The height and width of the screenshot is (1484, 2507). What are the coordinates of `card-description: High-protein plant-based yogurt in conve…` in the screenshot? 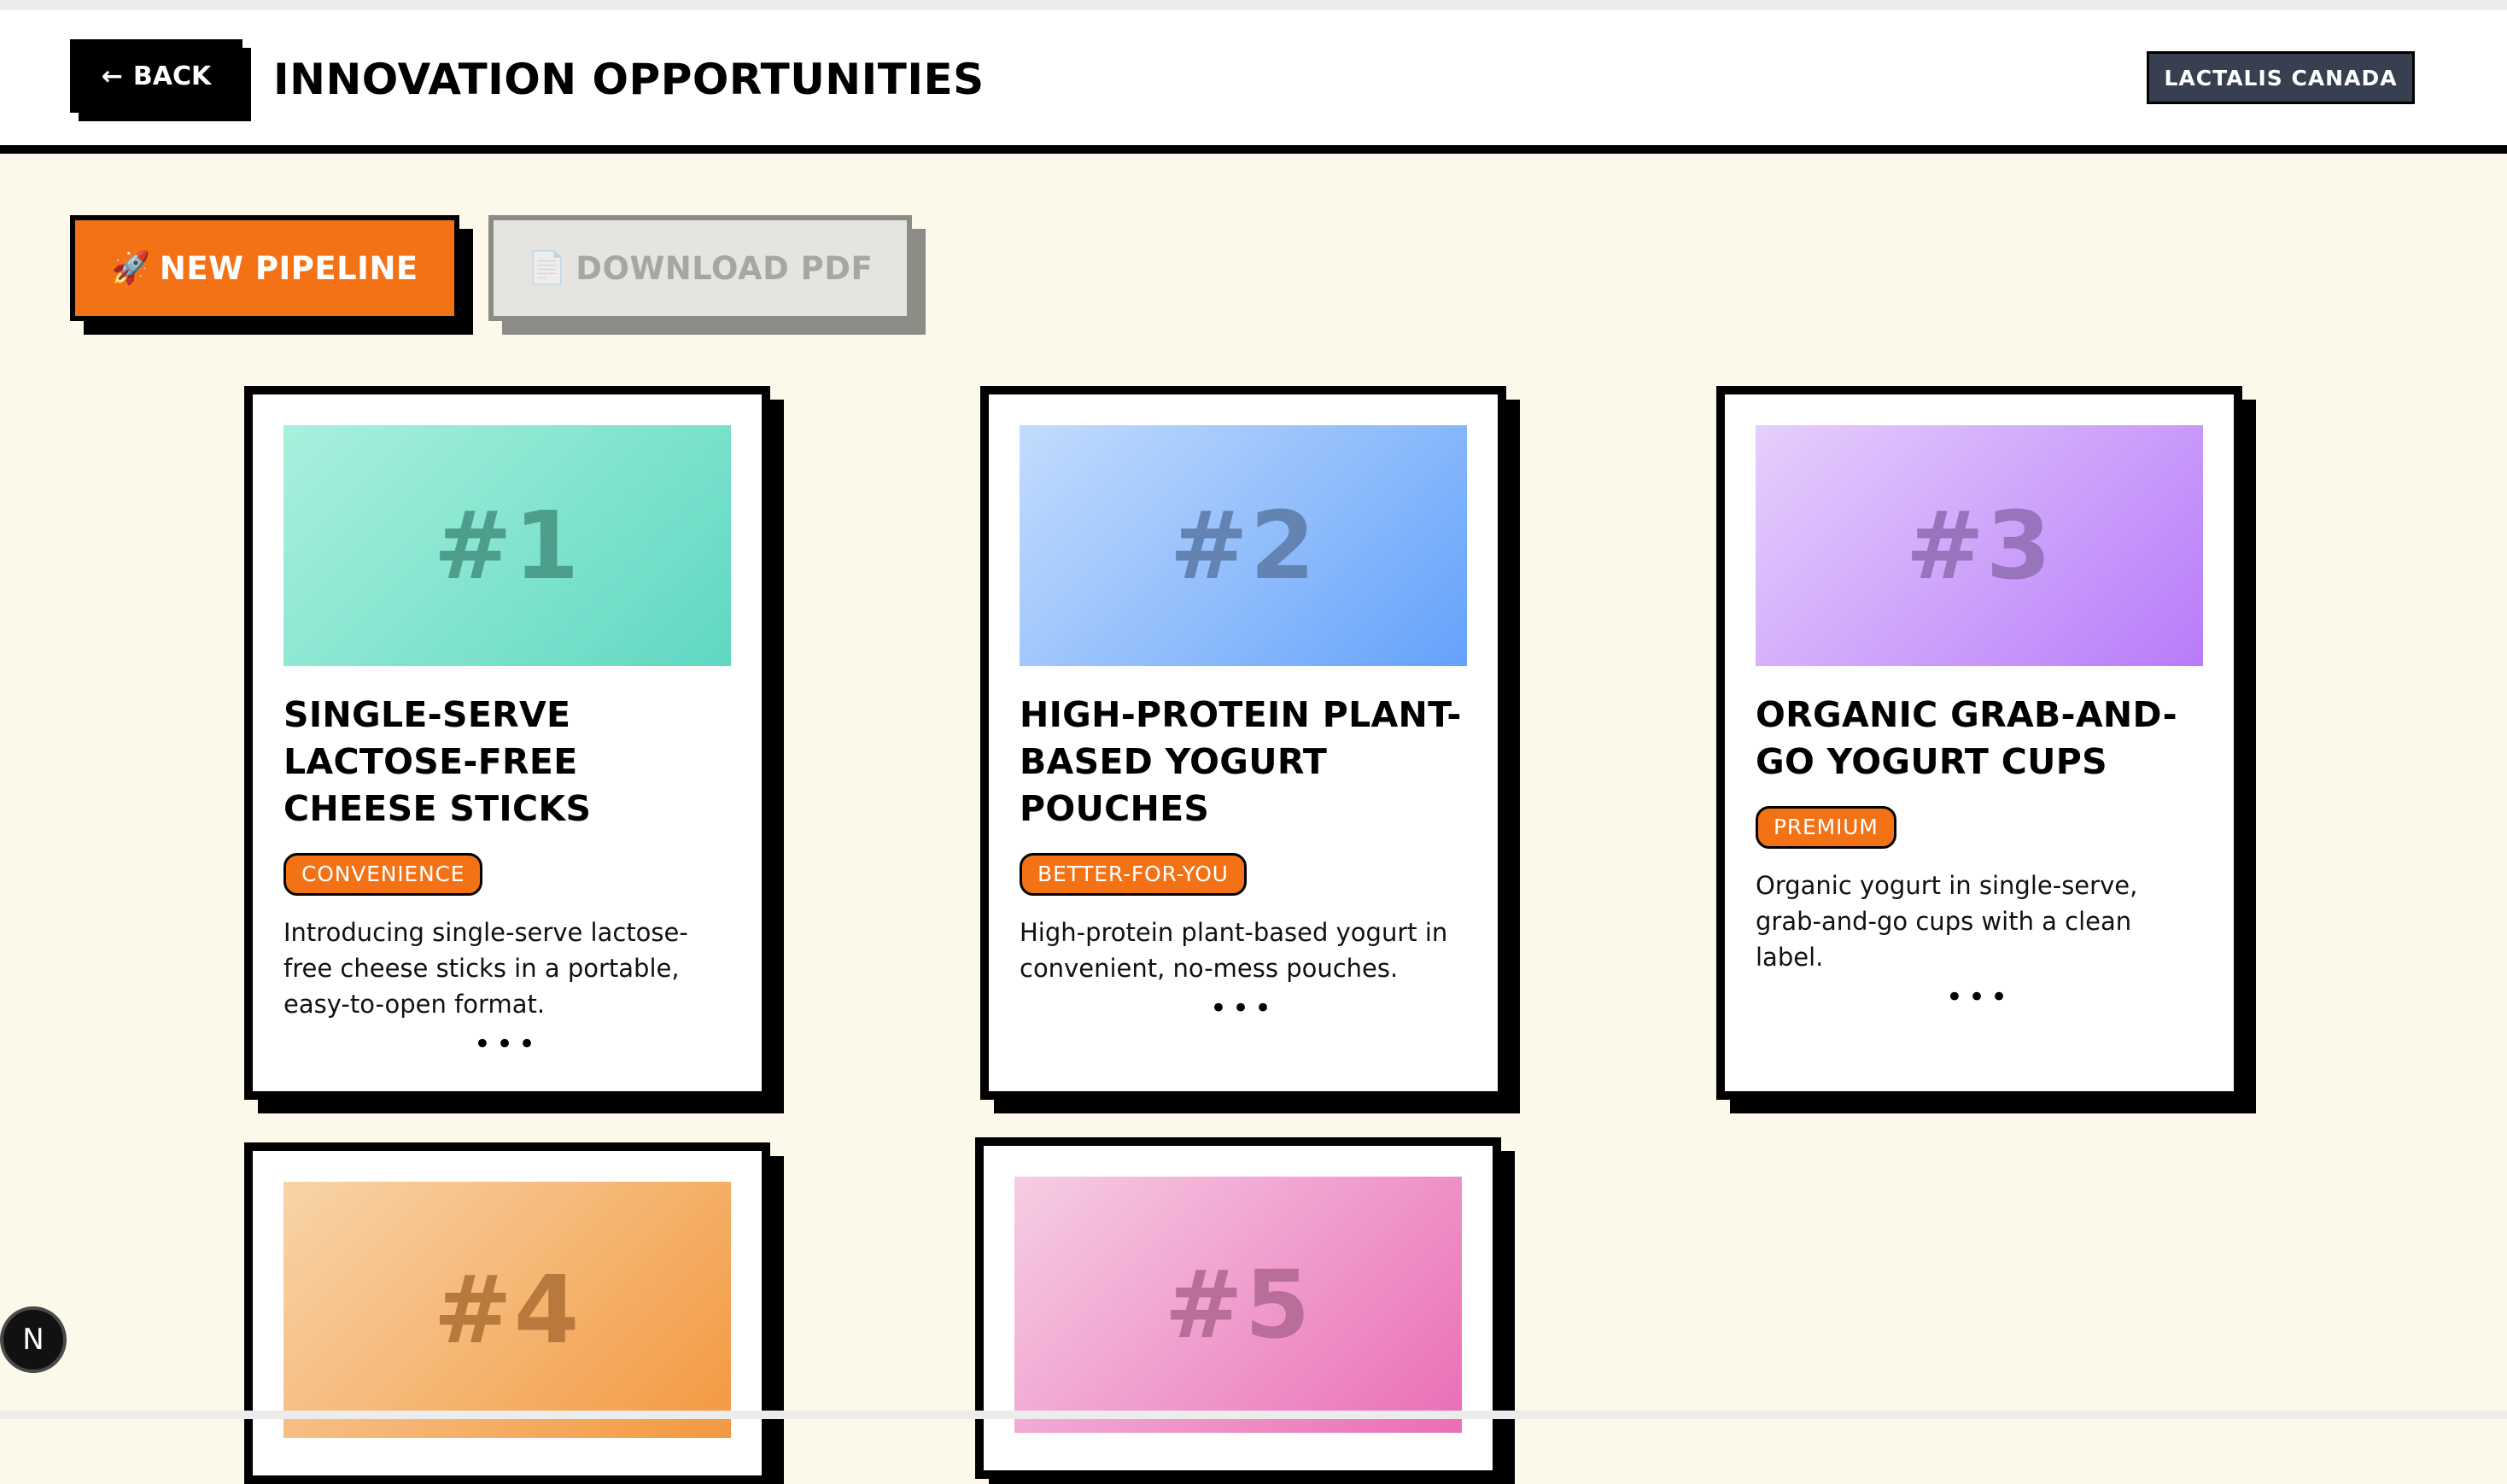 It's located at (1234, 950).